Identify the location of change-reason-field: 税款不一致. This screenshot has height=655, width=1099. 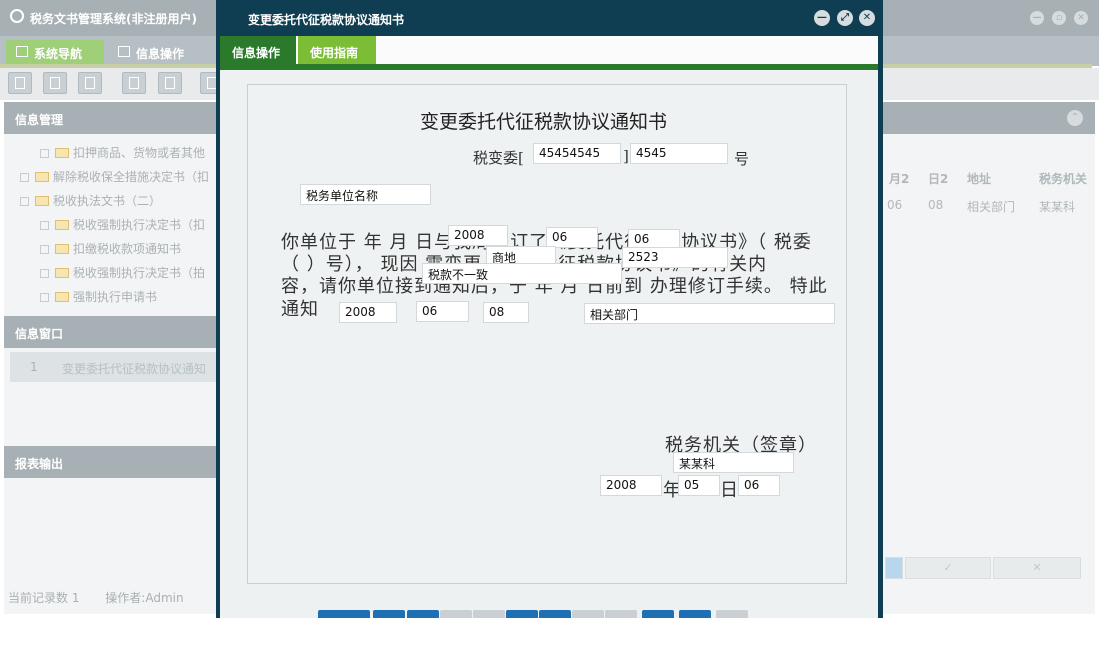
(522, 273).